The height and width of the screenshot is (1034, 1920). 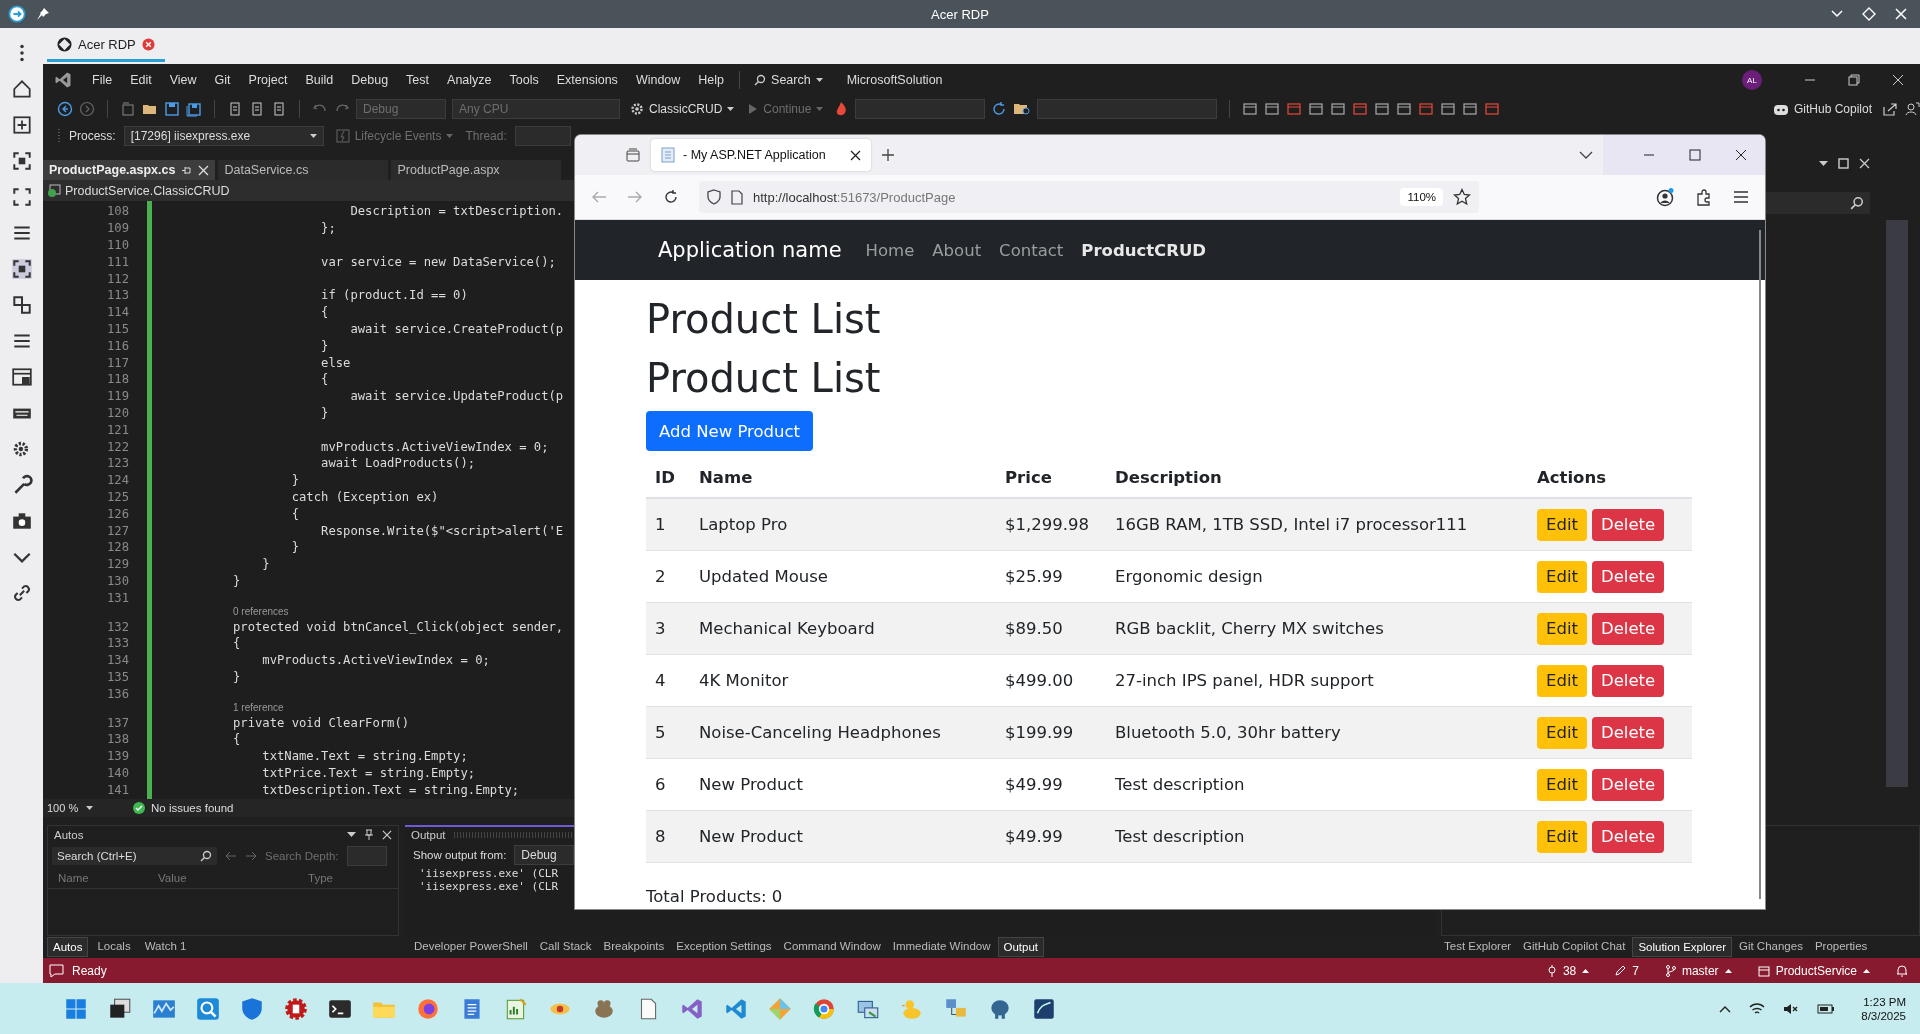 I want to click on wifi-icon, so click(x=1757, y=1008).